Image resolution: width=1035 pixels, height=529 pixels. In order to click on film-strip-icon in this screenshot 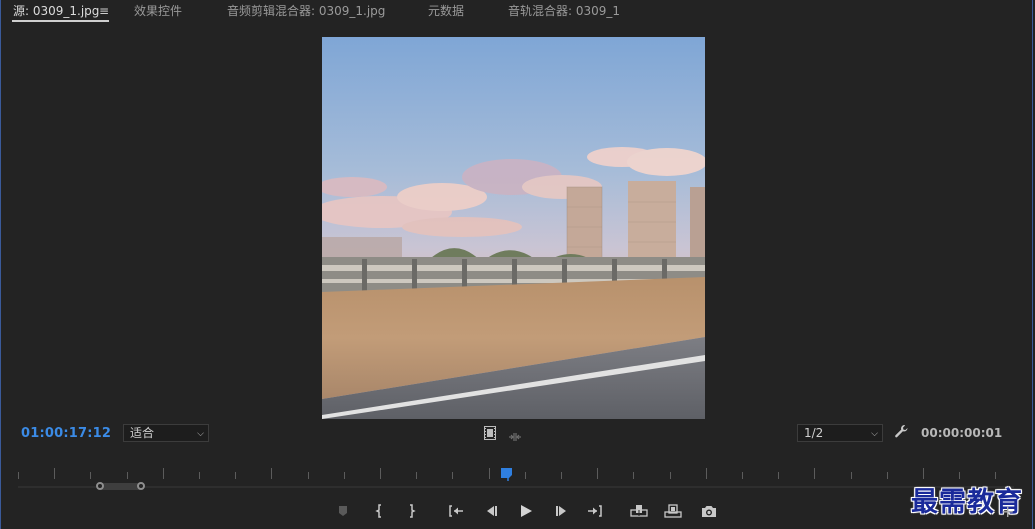, I will do `click(490, 434)`.